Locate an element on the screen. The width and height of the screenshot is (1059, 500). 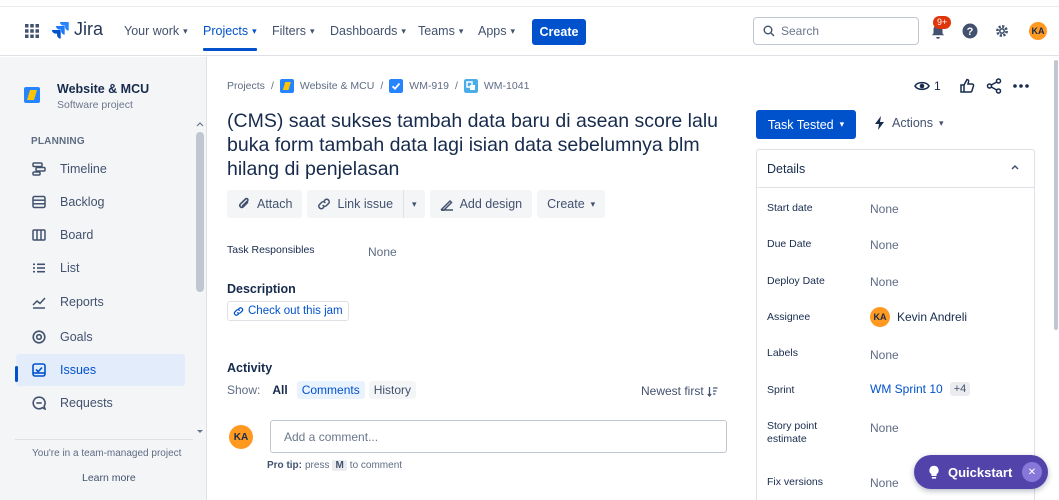
show-label: Show: is located at coordinates (244, 390).